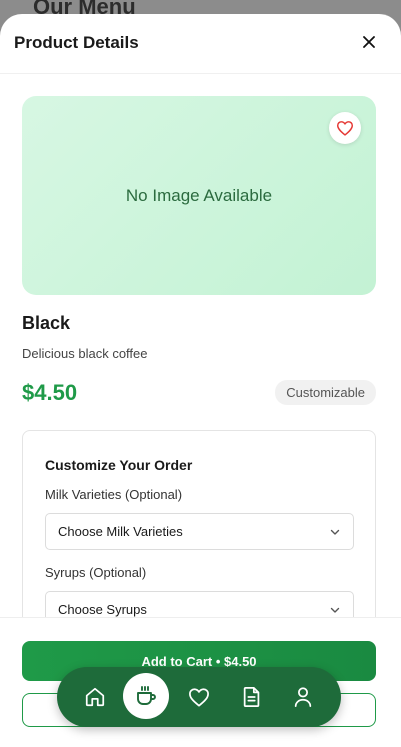 Image resolution: width=401 pixels, height=747 pixels. I want to click on close-icon, so click(369, 42).